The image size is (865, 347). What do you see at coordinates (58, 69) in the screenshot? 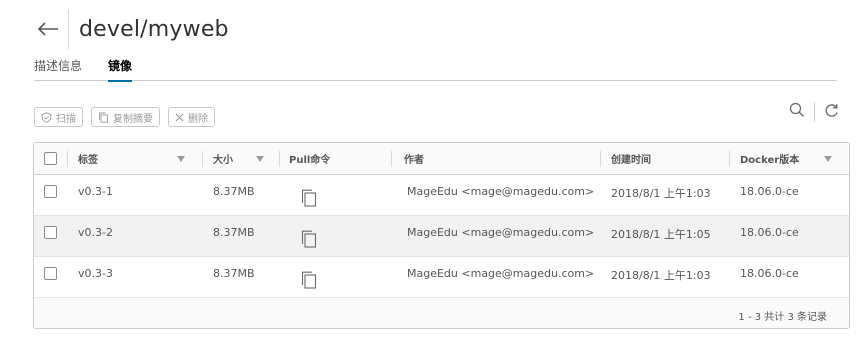
I see `tab-info: 描述信息` at bounding box center [58, 69].